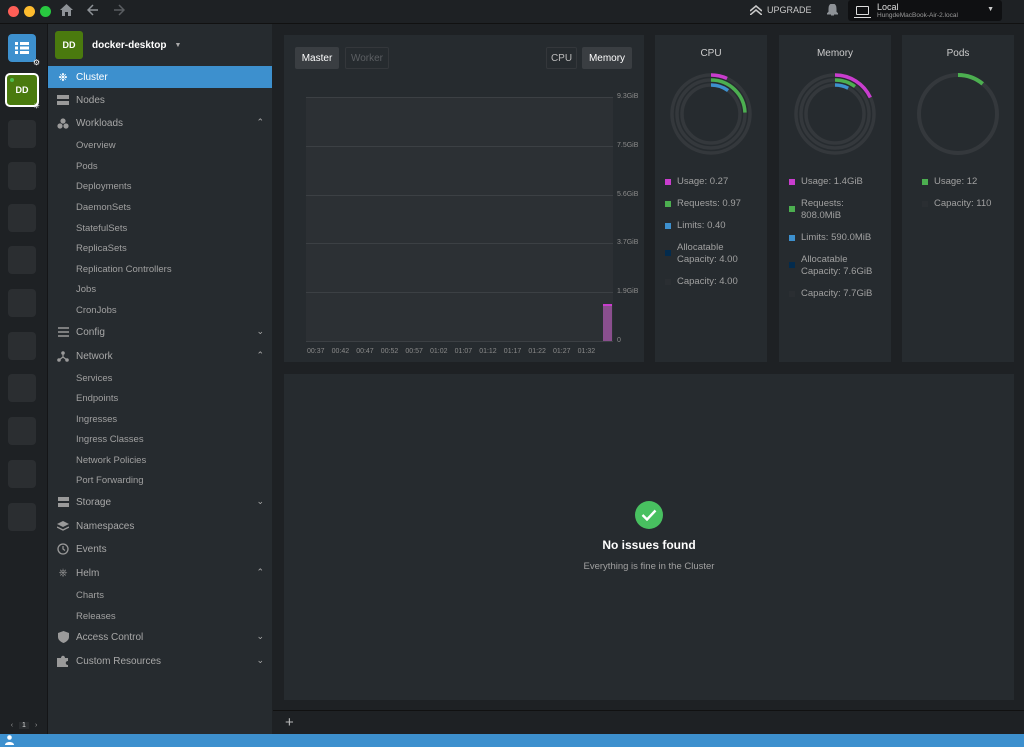  I want to click on tab-worker: Worker, so click(367, 58).